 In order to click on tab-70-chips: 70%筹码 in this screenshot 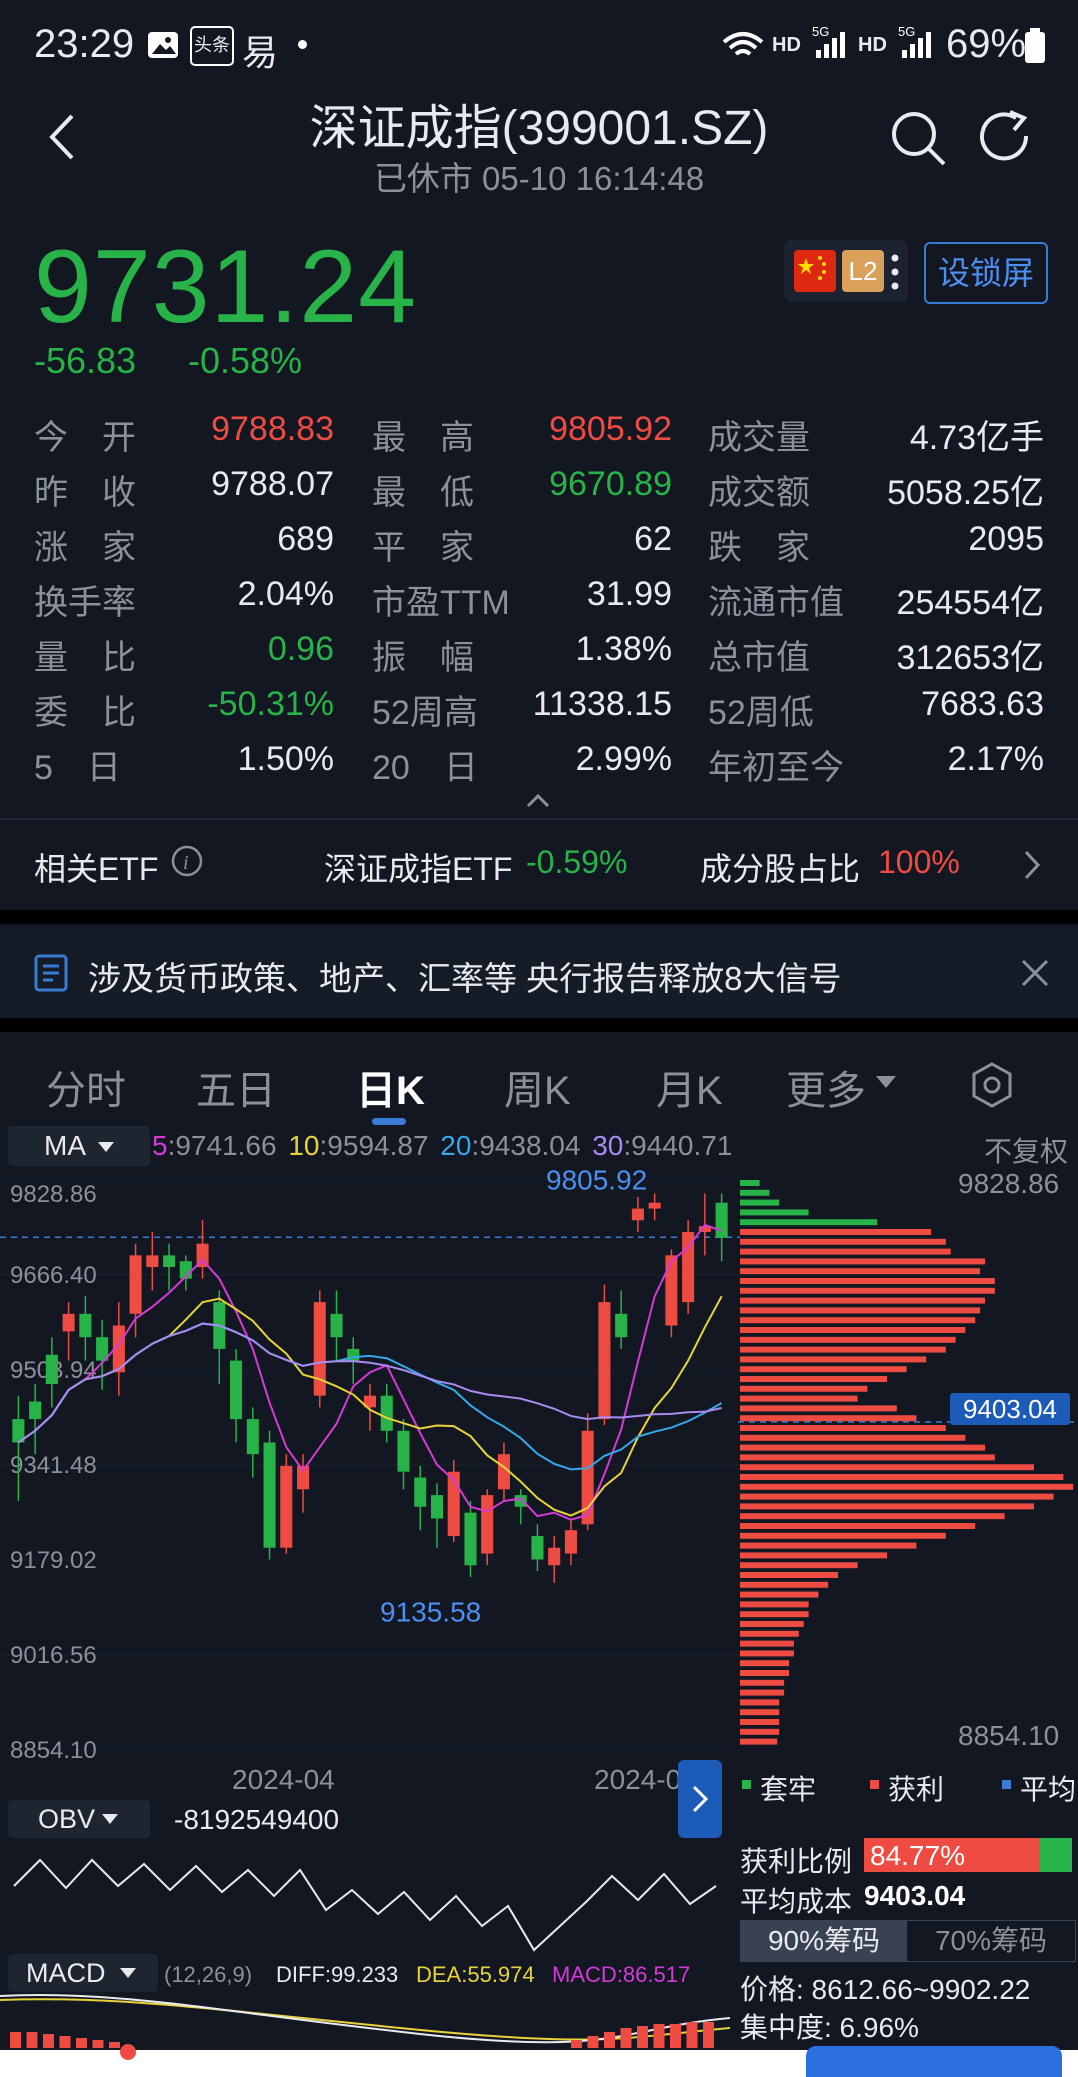, I will do `click(991, 1941)`.